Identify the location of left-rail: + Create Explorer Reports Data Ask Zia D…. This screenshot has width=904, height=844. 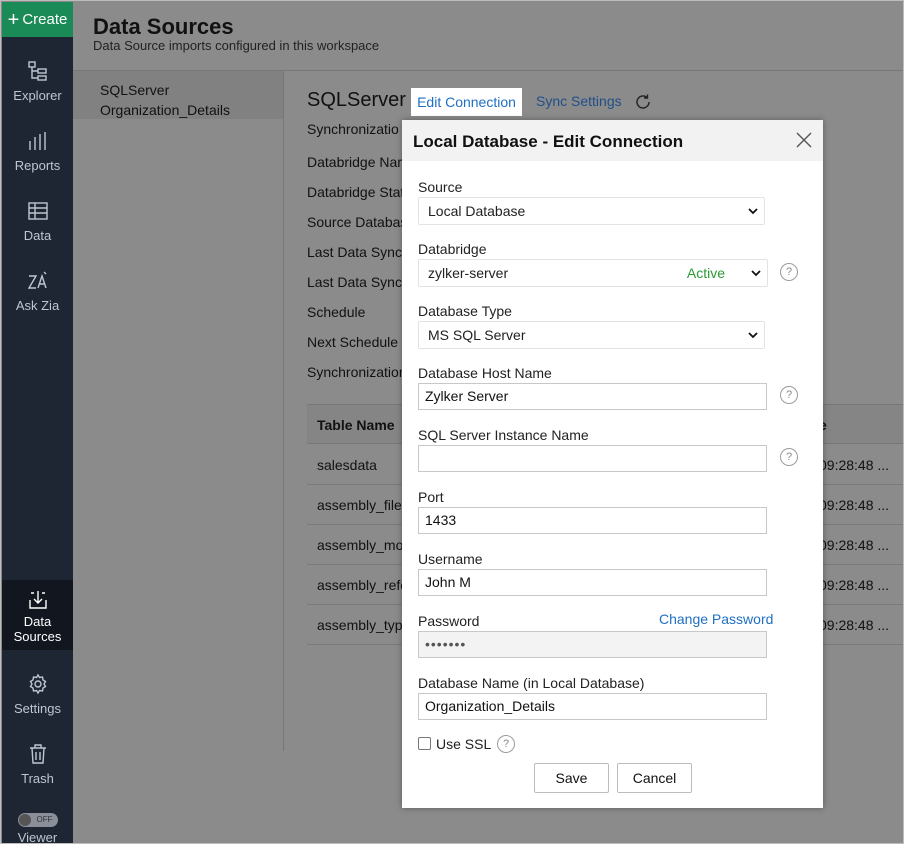
(37, 423).